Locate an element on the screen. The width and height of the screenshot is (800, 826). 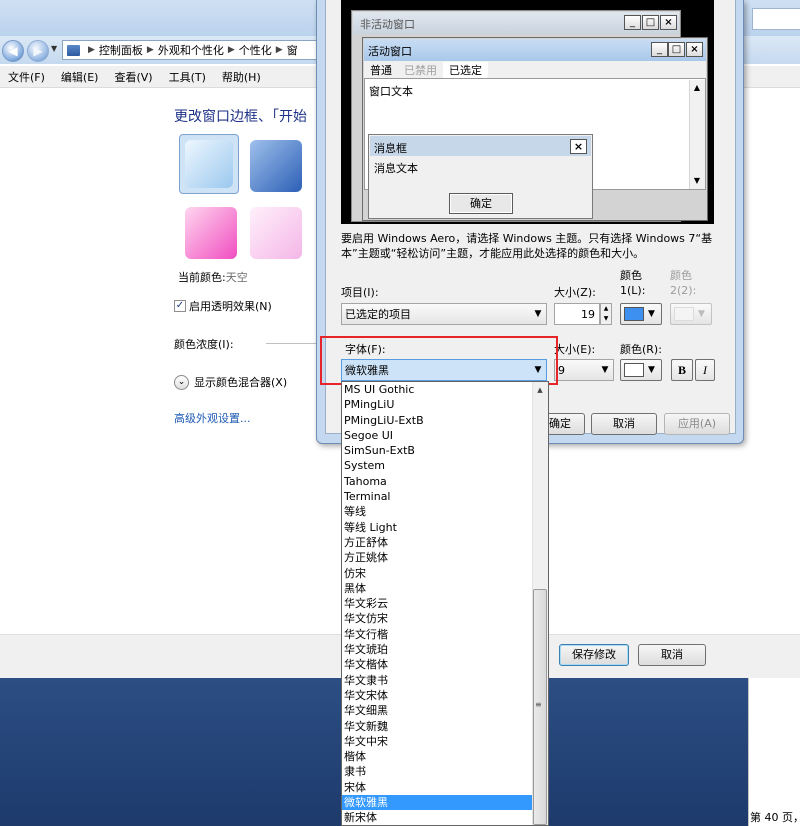
font-list-item: 方正姚体 is located at coordinates (437, 557).